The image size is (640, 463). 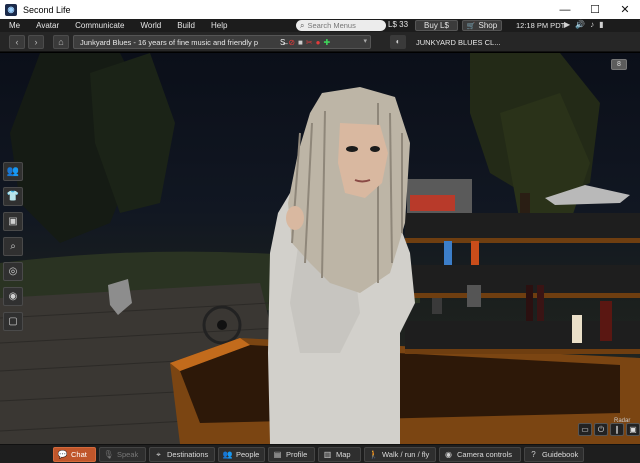 I want to click on pause-icon: ∥, so click(x=617, y=429).